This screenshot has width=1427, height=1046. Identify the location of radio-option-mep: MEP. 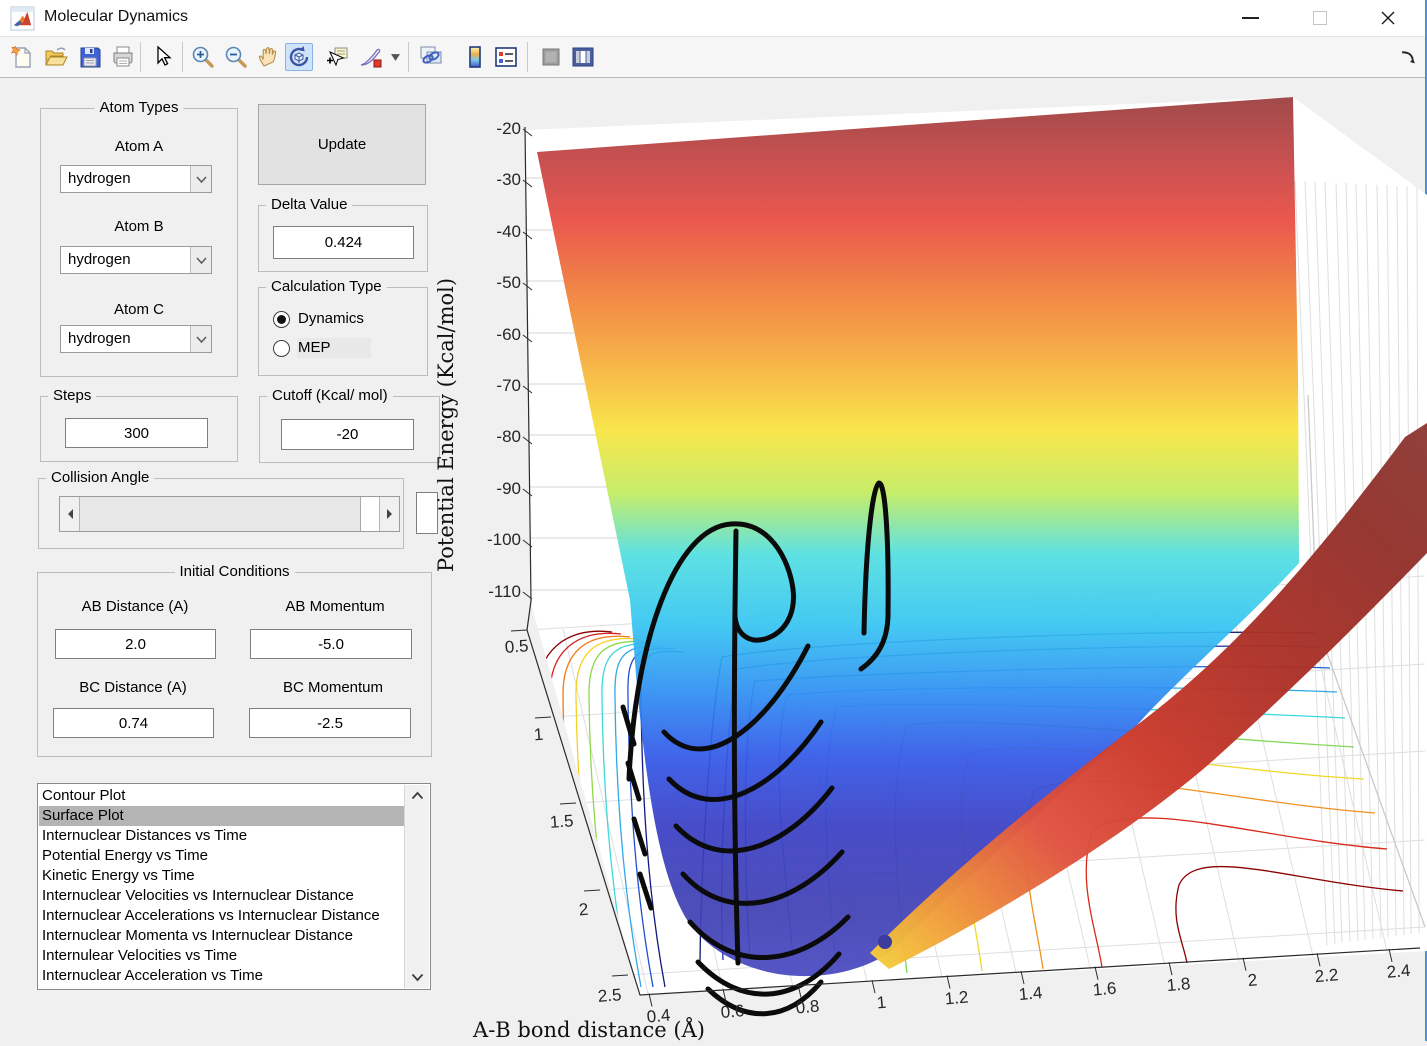
(322, 348).